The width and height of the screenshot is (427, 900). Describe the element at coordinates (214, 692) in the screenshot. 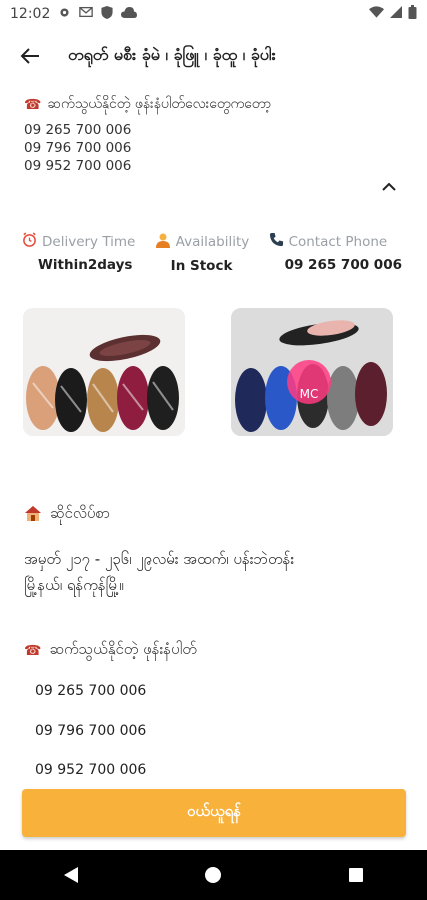

I see `phone-number-item: 09 265 700 006` at that location.